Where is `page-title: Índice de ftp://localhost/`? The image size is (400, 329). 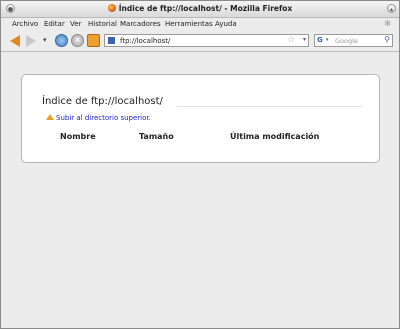
page-title: Índice de ftp://localhost/ is located at coordinates (102, 101).